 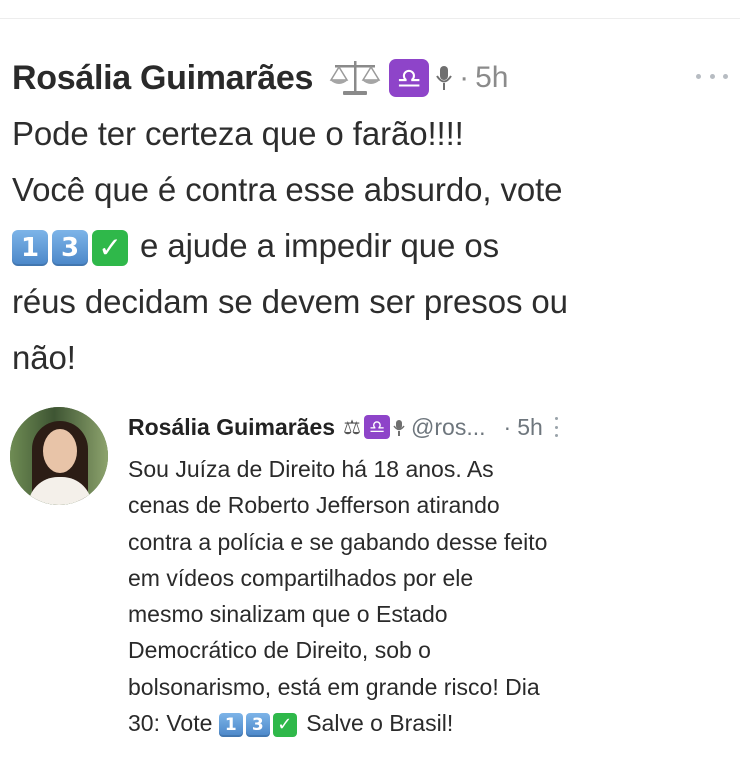 I want to click on main-text-line: Você que é contra esse absurdo, vote, so click(x=287, y=189).